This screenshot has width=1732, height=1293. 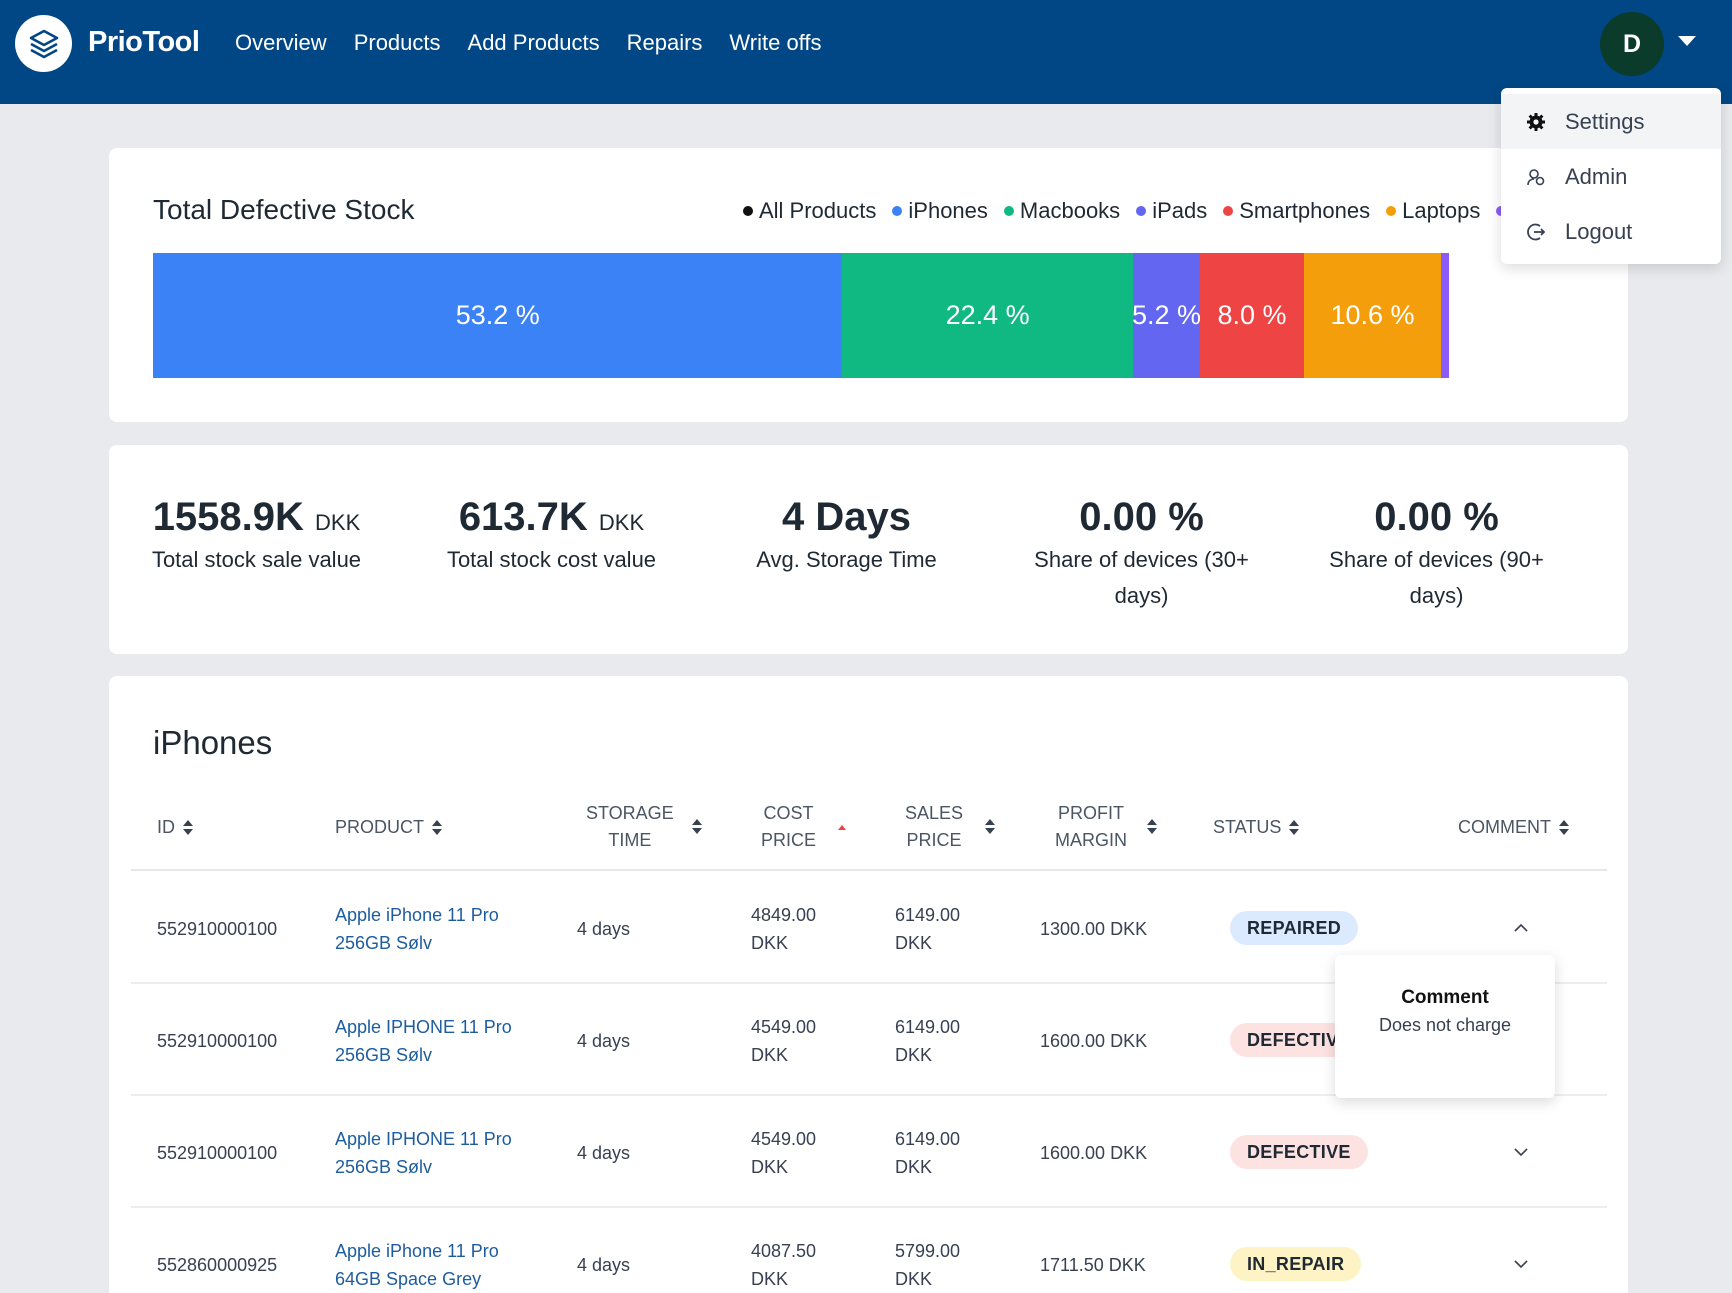 I want to click on comment-popup-body: Does not charge, so click(x=1445, y=1025).